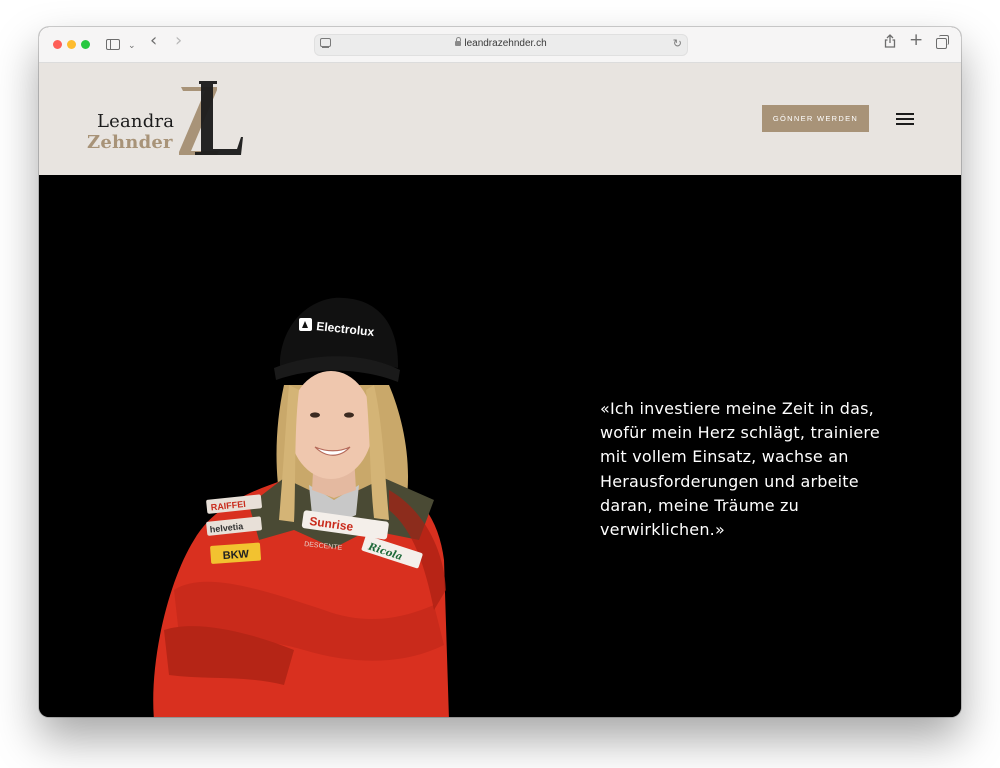 The height and width of the screenshot is (768, 1000). I want to click on browser-toolbar: ⌄ ‹ › leandrazehnder.ch ↻ +, so click(500, 45).